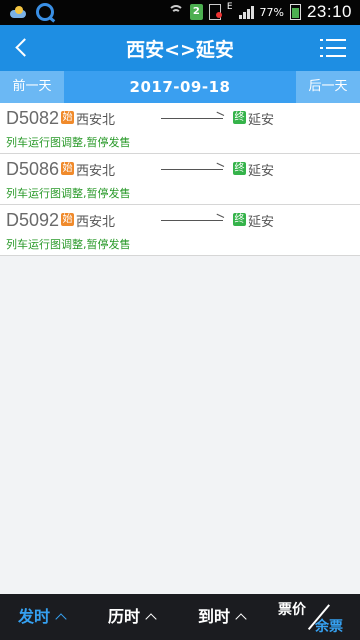  What do you see at coordinates (175, 12) in the screenshot?
I see `wifi-icon` at bounding box center [175, 12].